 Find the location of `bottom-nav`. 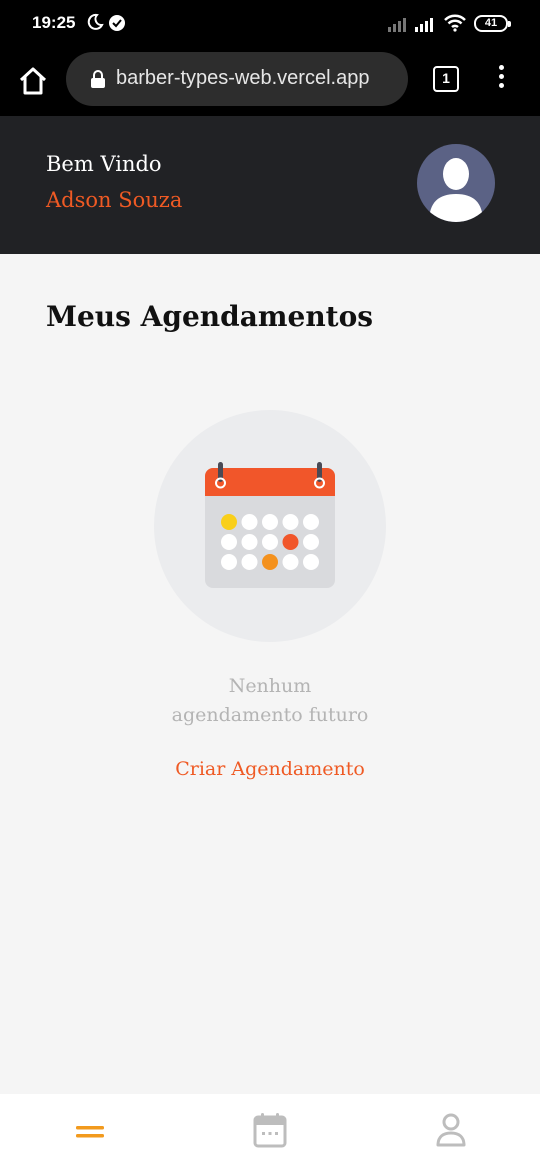

bottom-nav is located at coordinates (270, 1132).